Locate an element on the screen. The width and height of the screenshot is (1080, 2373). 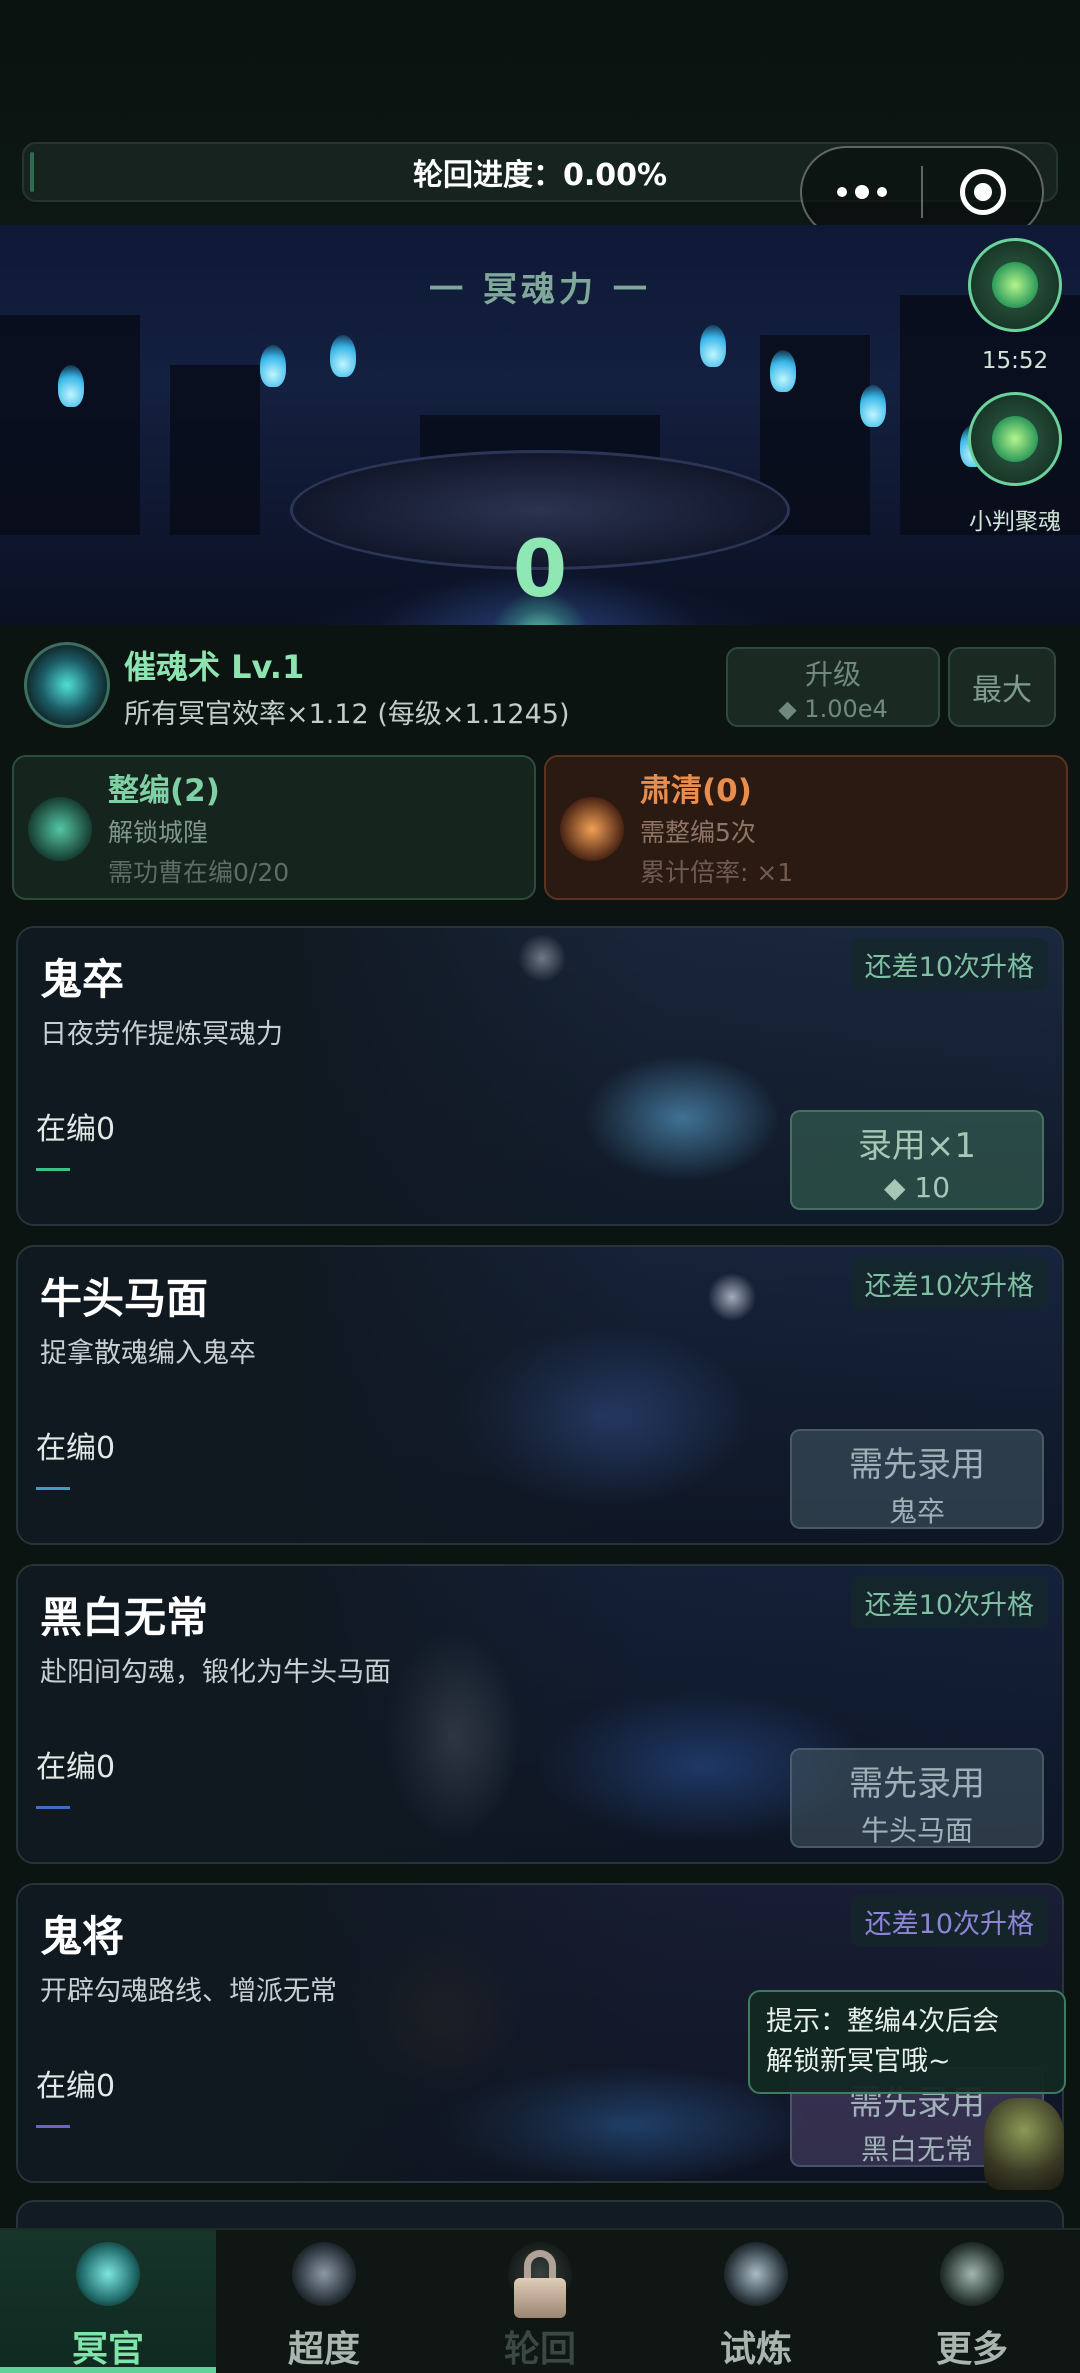
max-upgrade-button: 最大 is located at coordinates (1002, 687).